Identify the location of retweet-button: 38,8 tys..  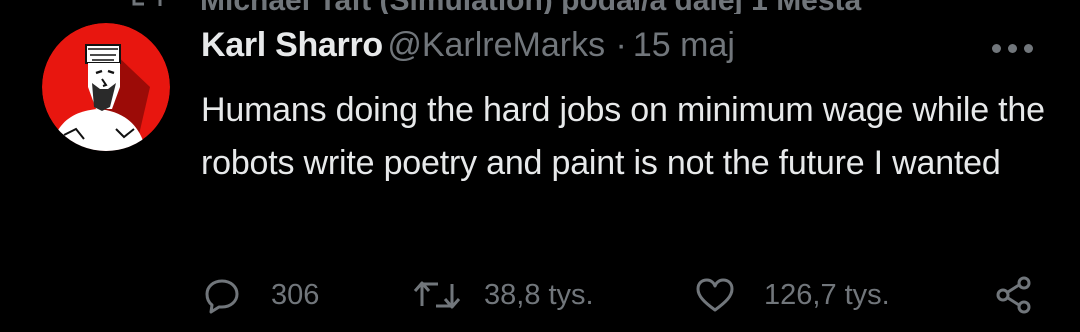
(503, 295).